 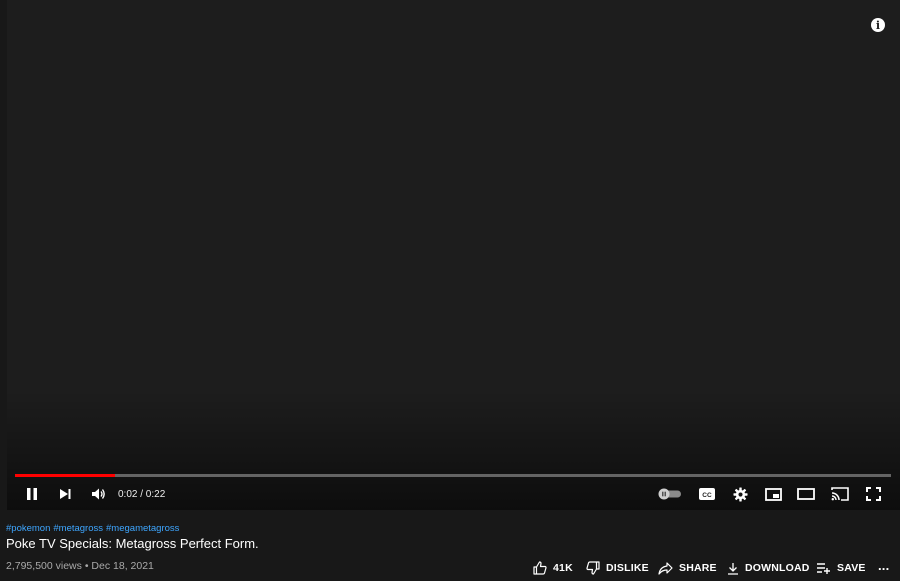 What do you see at coordinates (733, 568) in the screenshot?
I see `download-icon` at bounding box center [733, 568].